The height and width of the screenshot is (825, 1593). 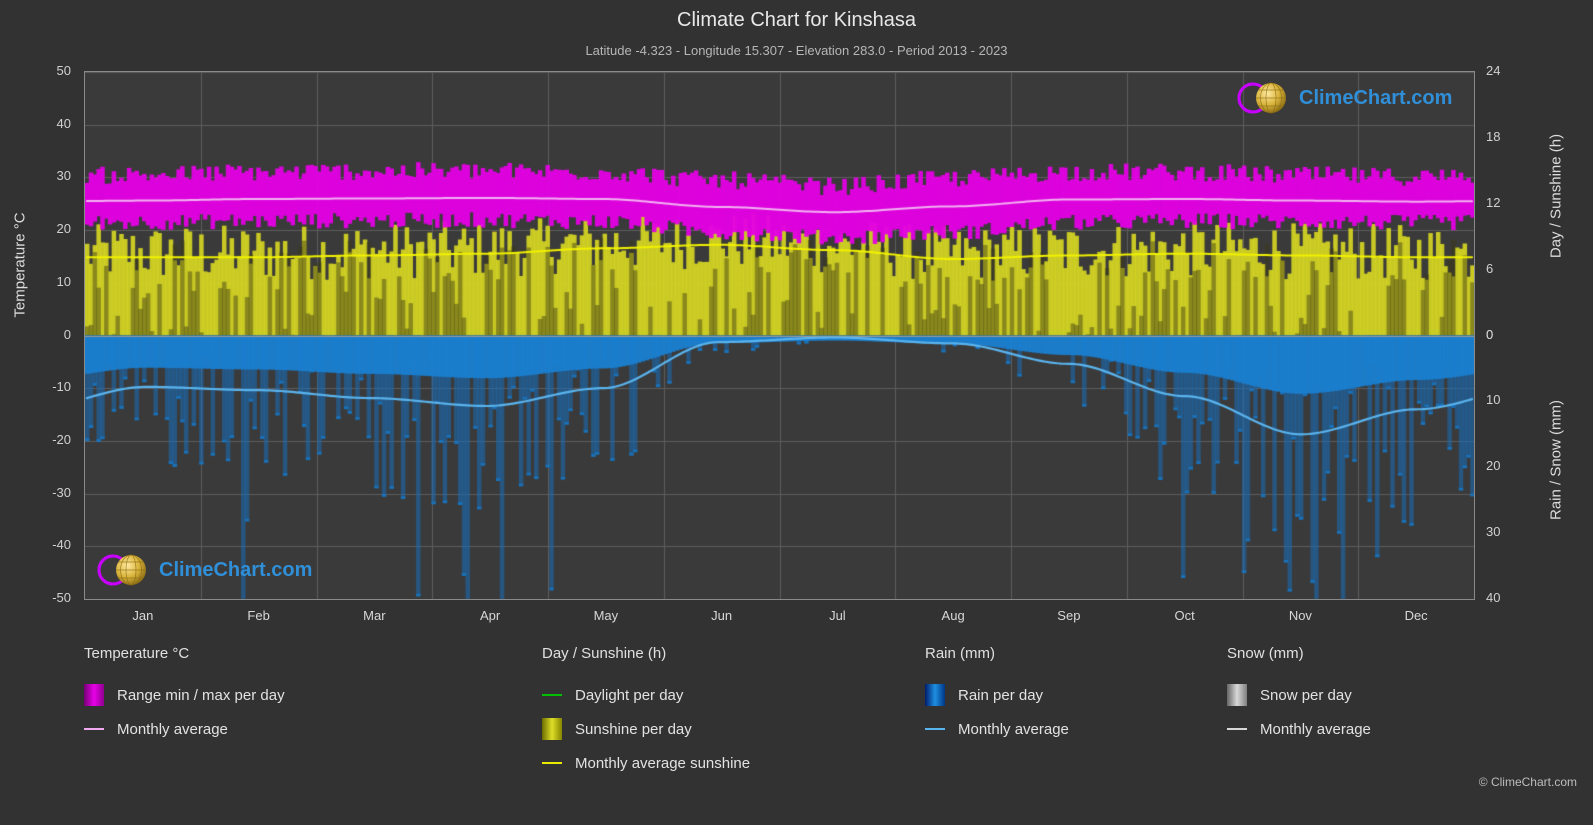 I want to click on copyright-text: © ClimeChart.com, so click(x=1527, y=782).